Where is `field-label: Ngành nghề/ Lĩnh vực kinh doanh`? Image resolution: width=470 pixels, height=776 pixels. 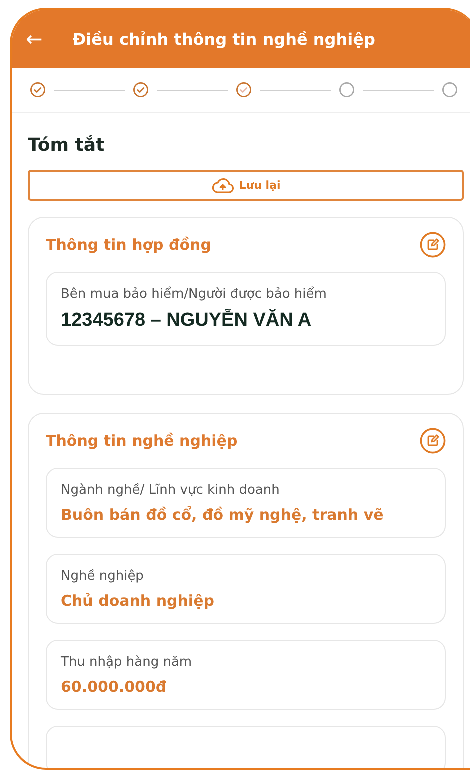 field-label: Ngành nghề/ Lĩnh vực kinh doanh is located at coordinates (171, 490).